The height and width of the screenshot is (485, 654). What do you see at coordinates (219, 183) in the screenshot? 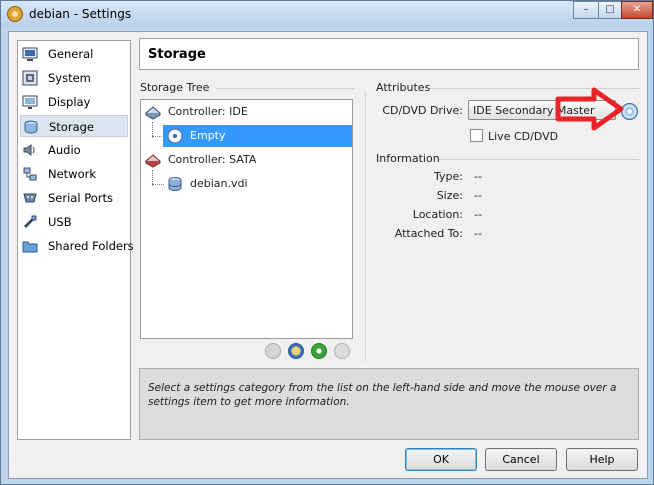
I see `tree-item-label: debian.vdi` at bounding box center [219, 183].